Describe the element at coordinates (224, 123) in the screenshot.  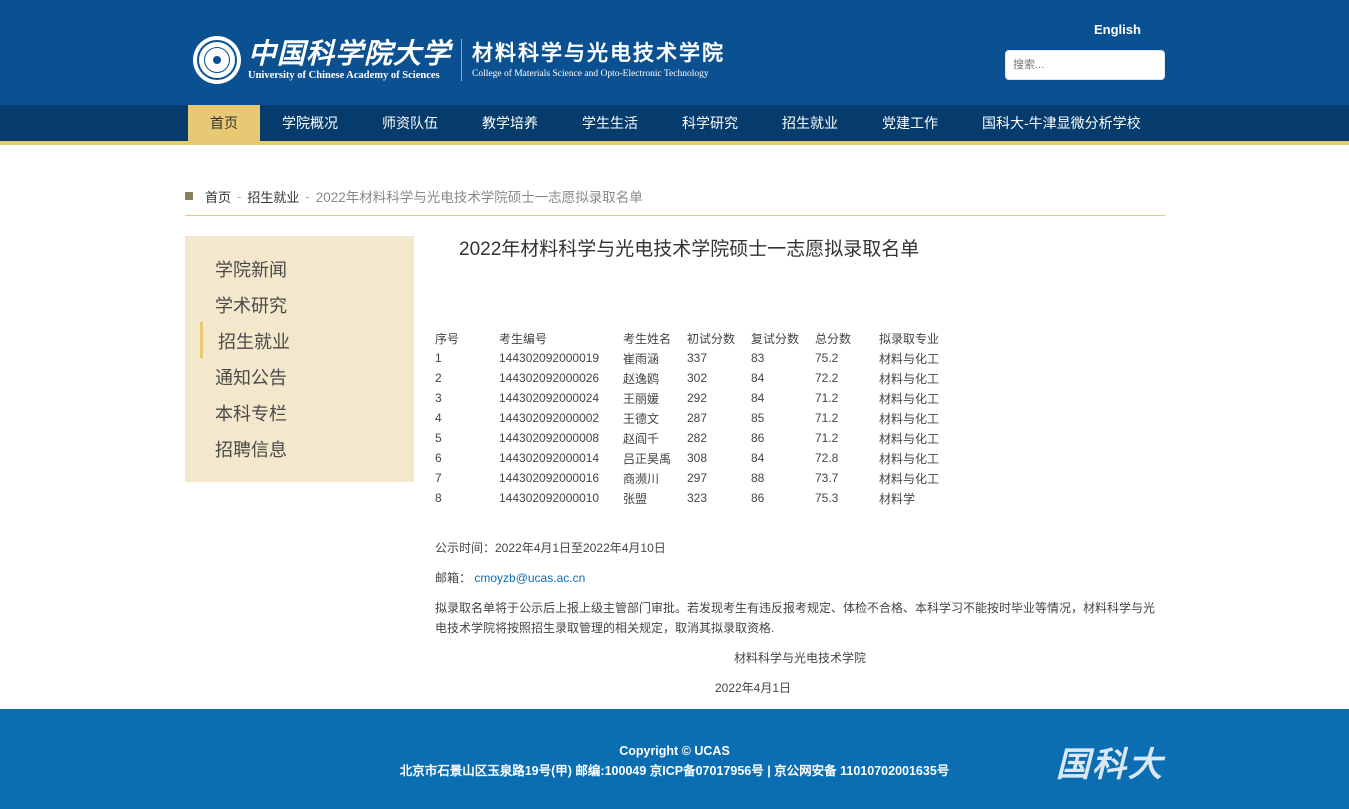
I see `nav-item-home: 首页` at that location.